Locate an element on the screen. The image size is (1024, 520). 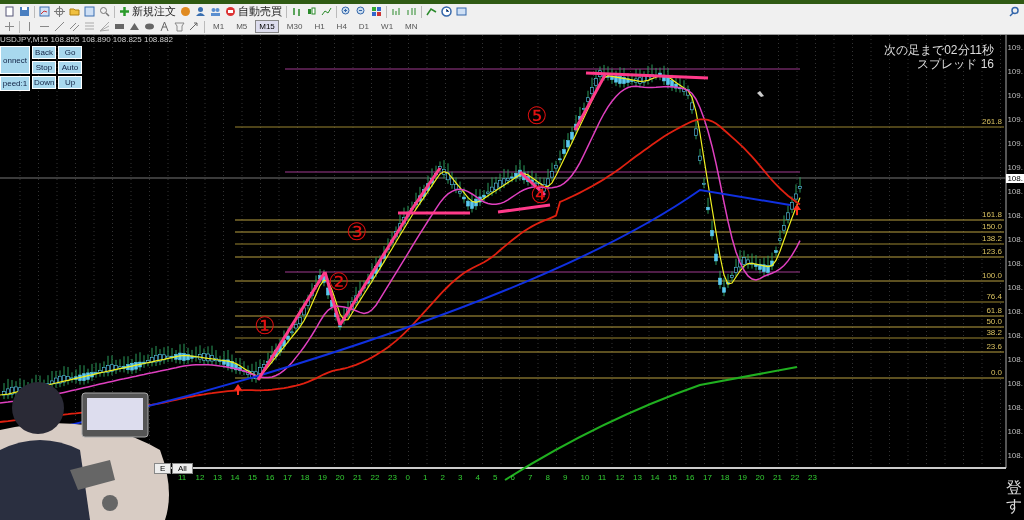
fibonacci-level-label: 23.6 is located at coordinates (994, 347).